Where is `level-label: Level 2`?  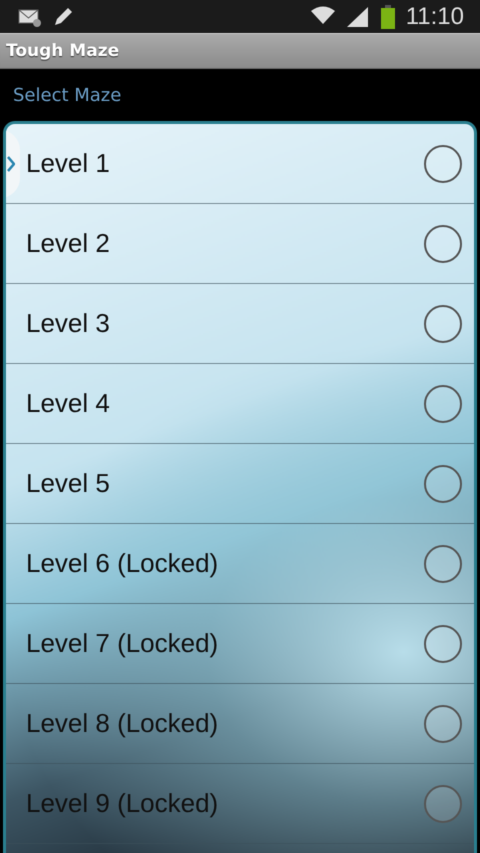
level-label: Level 2 is located at coordinates (68, 243).